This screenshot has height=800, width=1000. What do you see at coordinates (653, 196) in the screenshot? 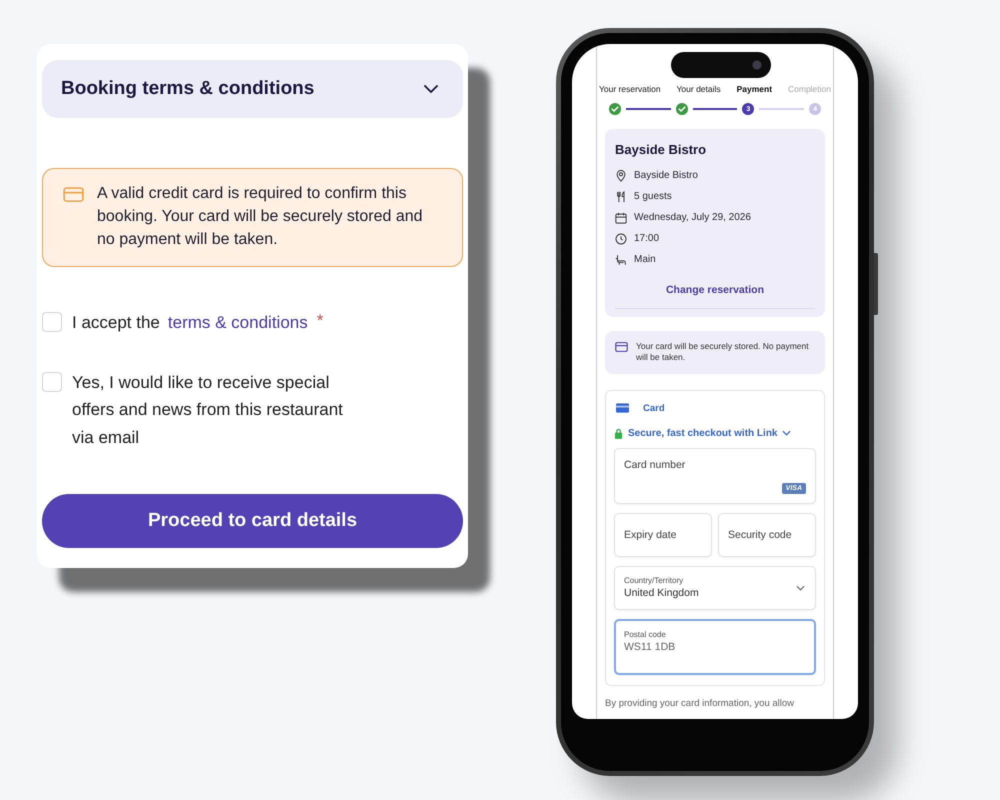
I see `detail-text: 5 guests` at bounding box center [653, 196].